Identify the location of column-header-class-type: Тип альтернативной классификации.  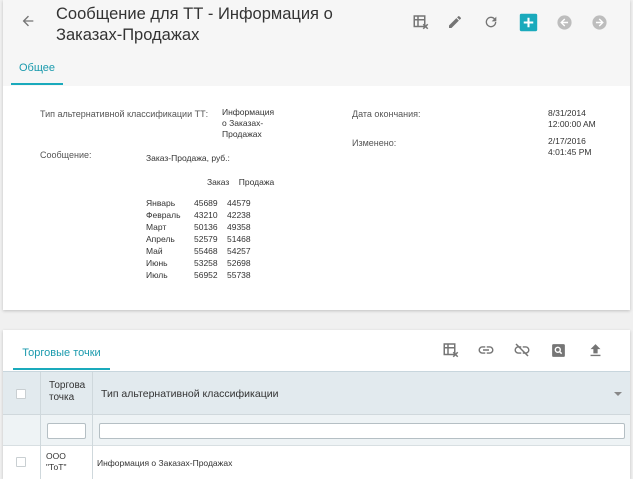
(189, 394).